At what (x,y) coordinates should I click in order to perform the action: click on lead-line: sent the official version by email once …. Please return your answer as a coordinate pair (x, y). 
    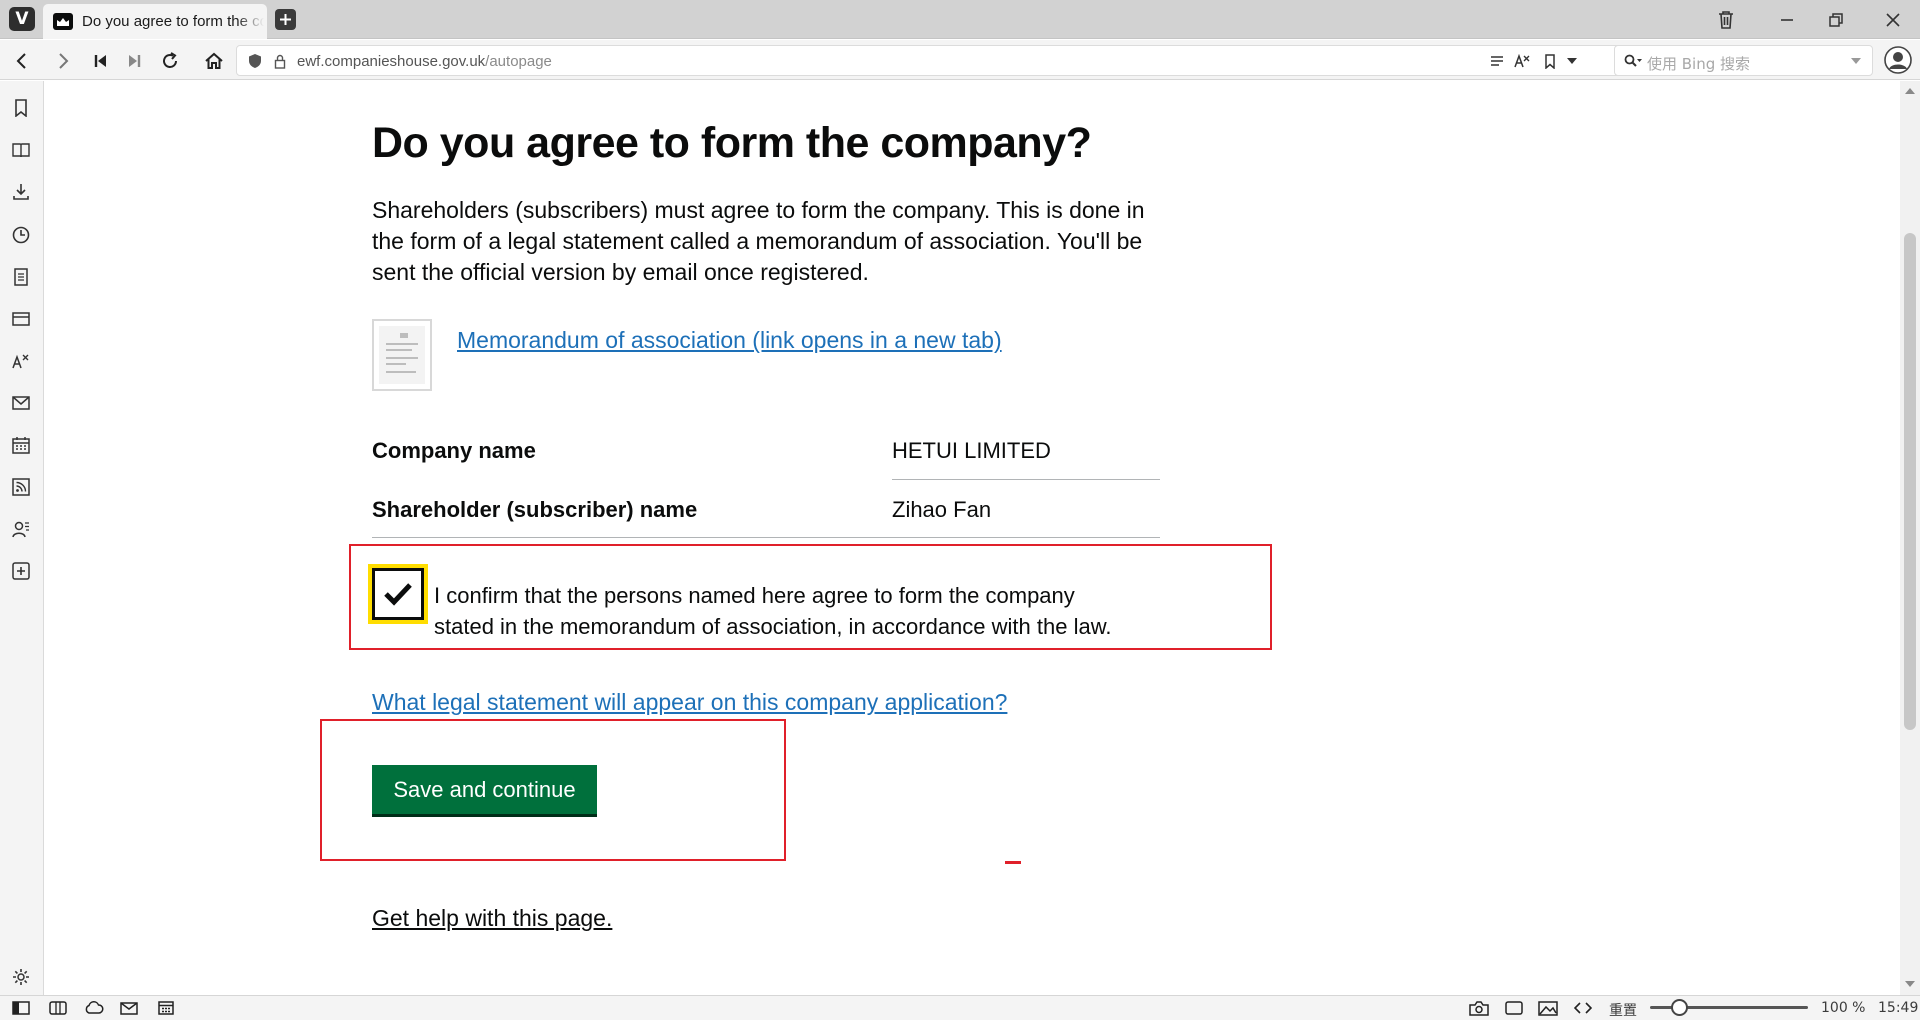
    Looking at the image, I should click on (620, 272).